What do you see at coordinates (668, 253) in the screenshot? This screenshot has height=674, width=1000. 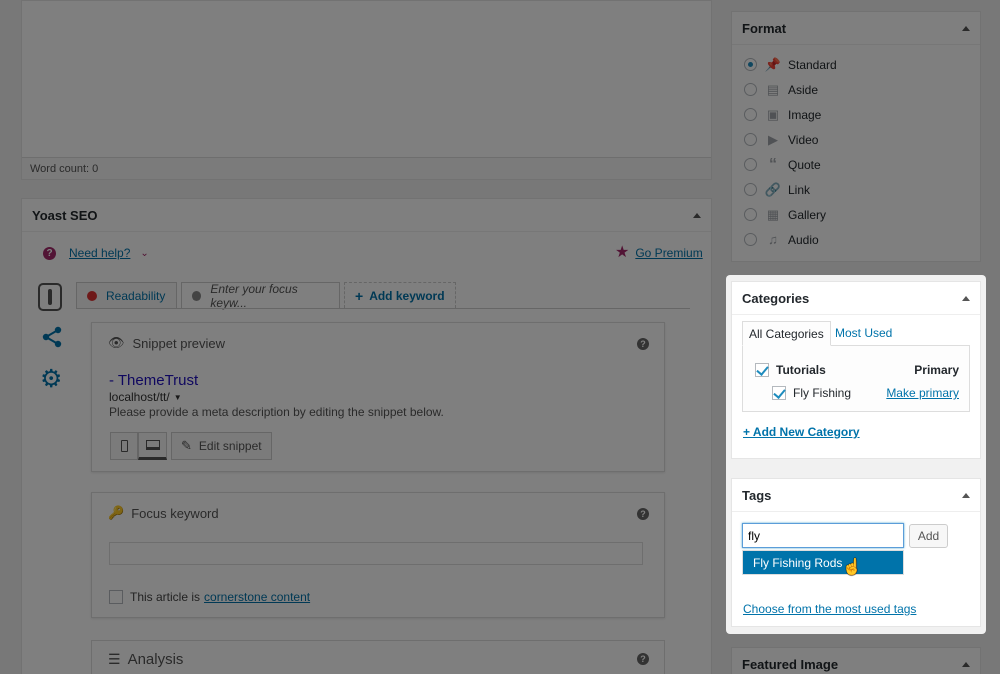 I see `go-premium-link: Go Premium` at bounding box center [668, 253].